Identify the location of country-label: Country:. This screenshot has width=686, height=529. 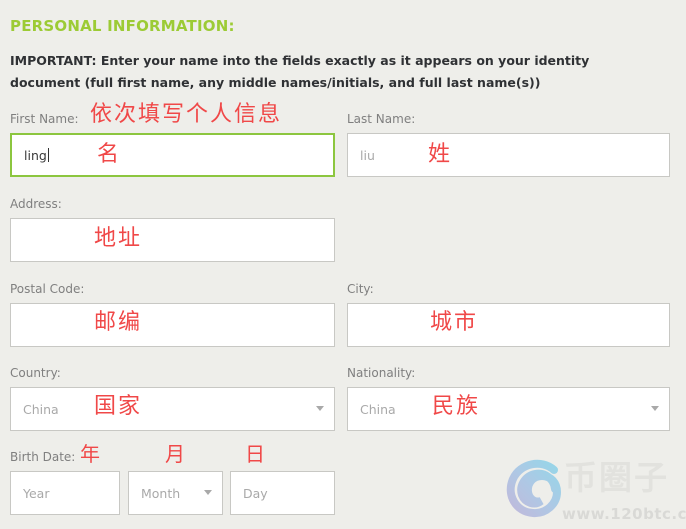
(35, 373).